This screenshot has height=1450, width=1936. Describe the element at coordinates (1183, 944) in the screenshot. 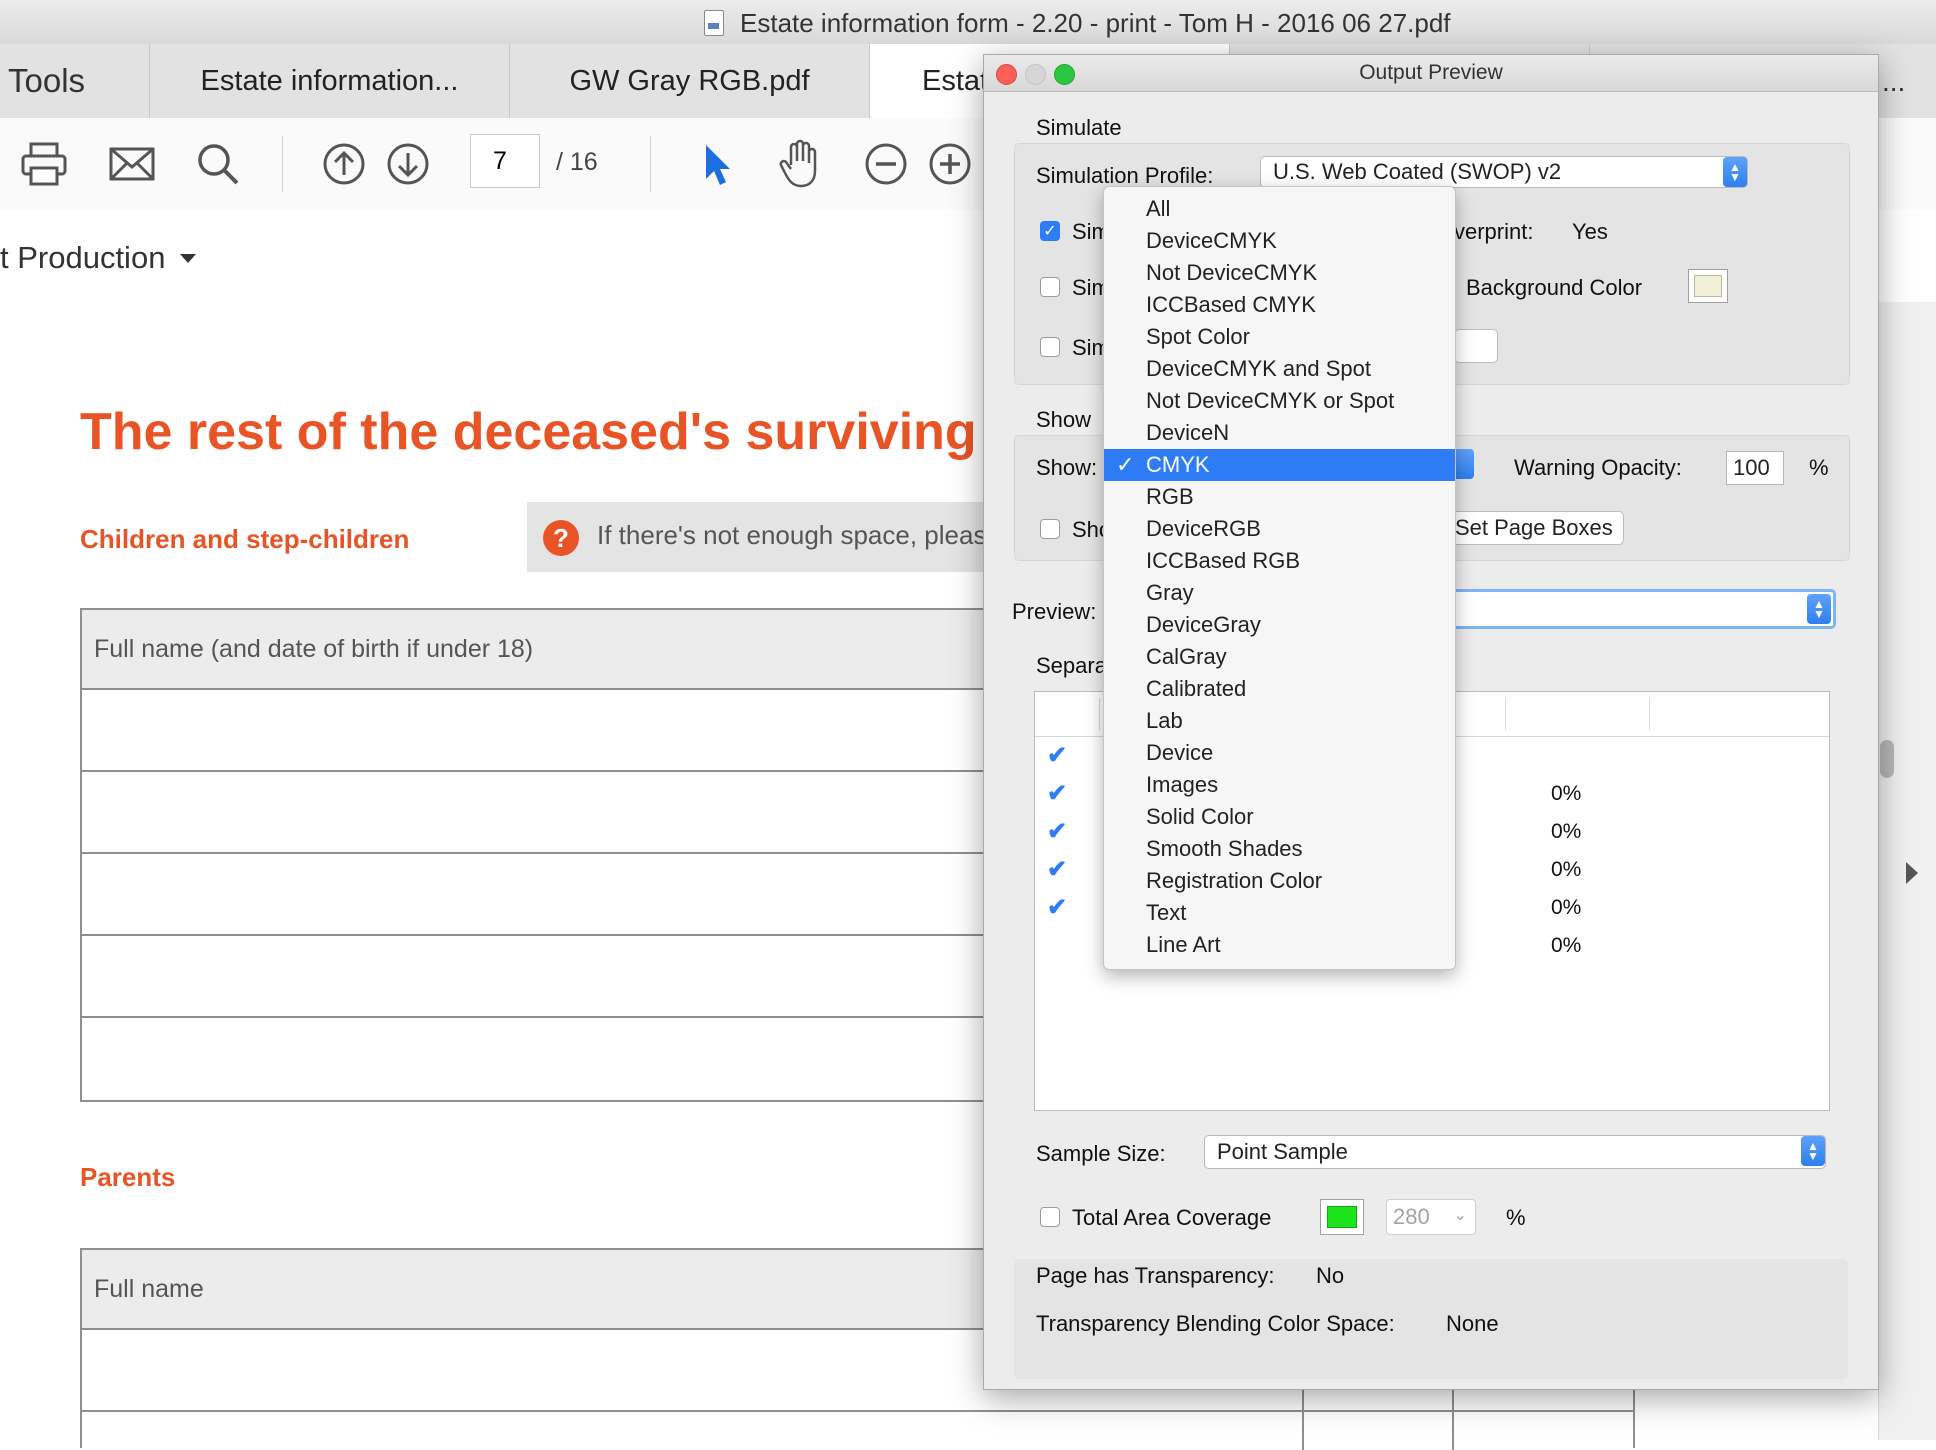

I see `menu-item-label: Line Art` at that location.